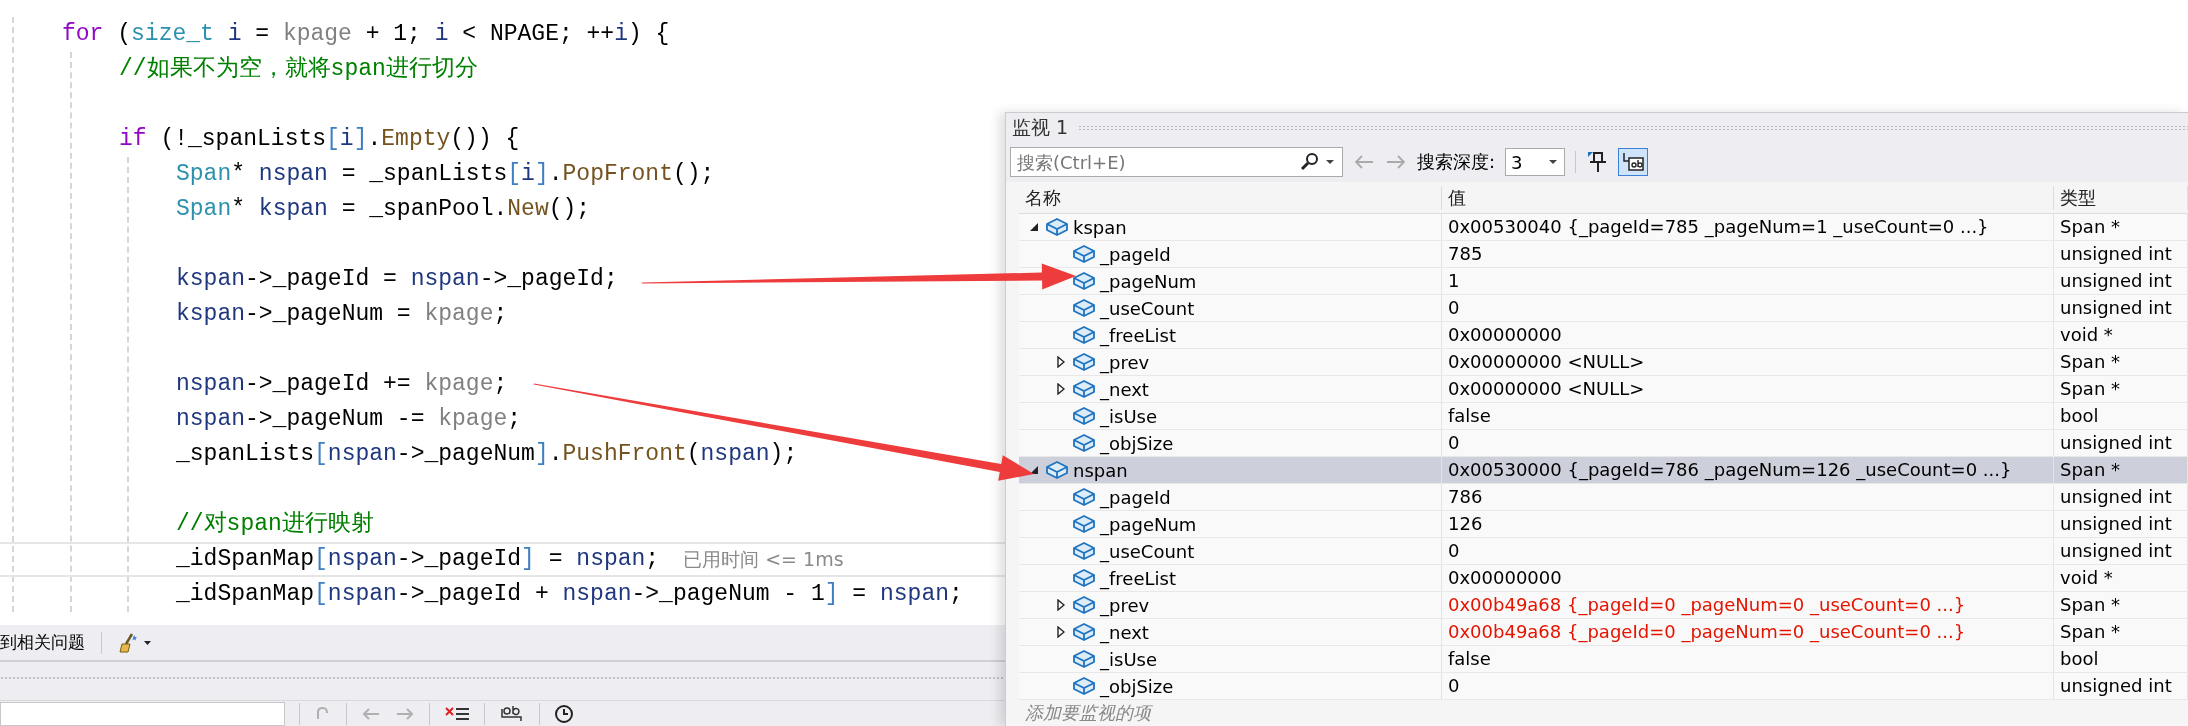 Image resolution: width=2188 pixels, height=726 pixels. I want to click on watch-row: _pageNum 1 unsigned int, so click(1603, 282).